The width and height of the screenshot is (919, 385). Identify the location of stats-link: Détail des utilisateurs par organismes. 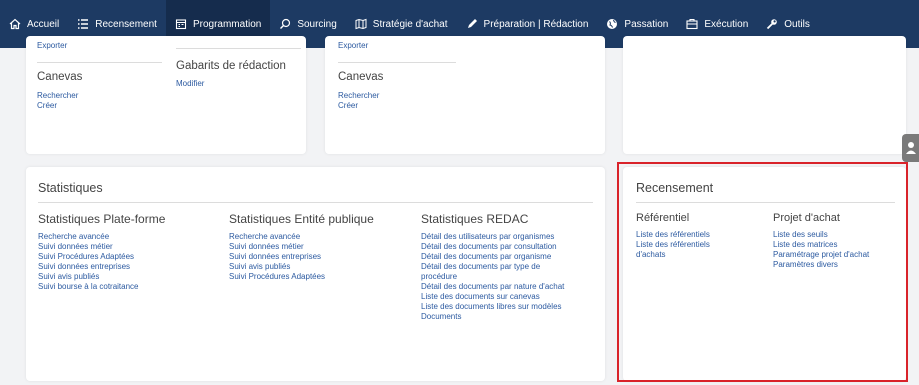
(507, 237).